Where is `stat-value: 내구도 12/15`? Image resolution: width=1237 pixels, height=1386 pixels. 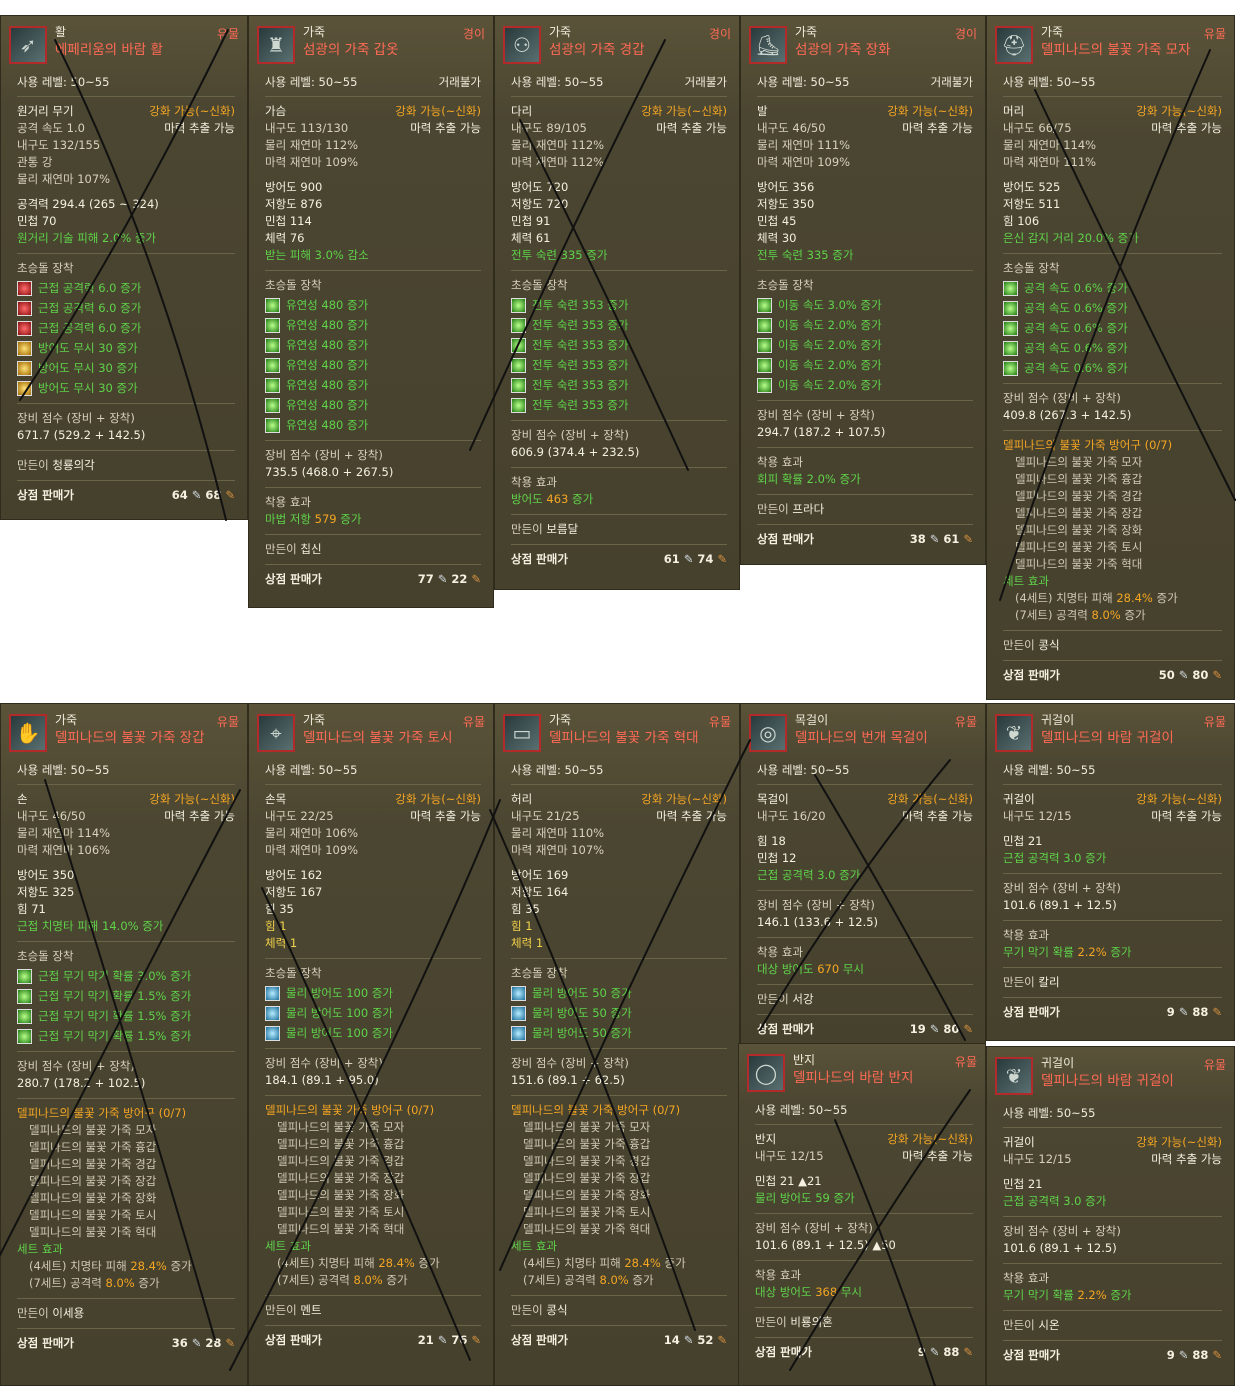 stat-value: 내구도 12/15 is located at coordinates (1037, 816).